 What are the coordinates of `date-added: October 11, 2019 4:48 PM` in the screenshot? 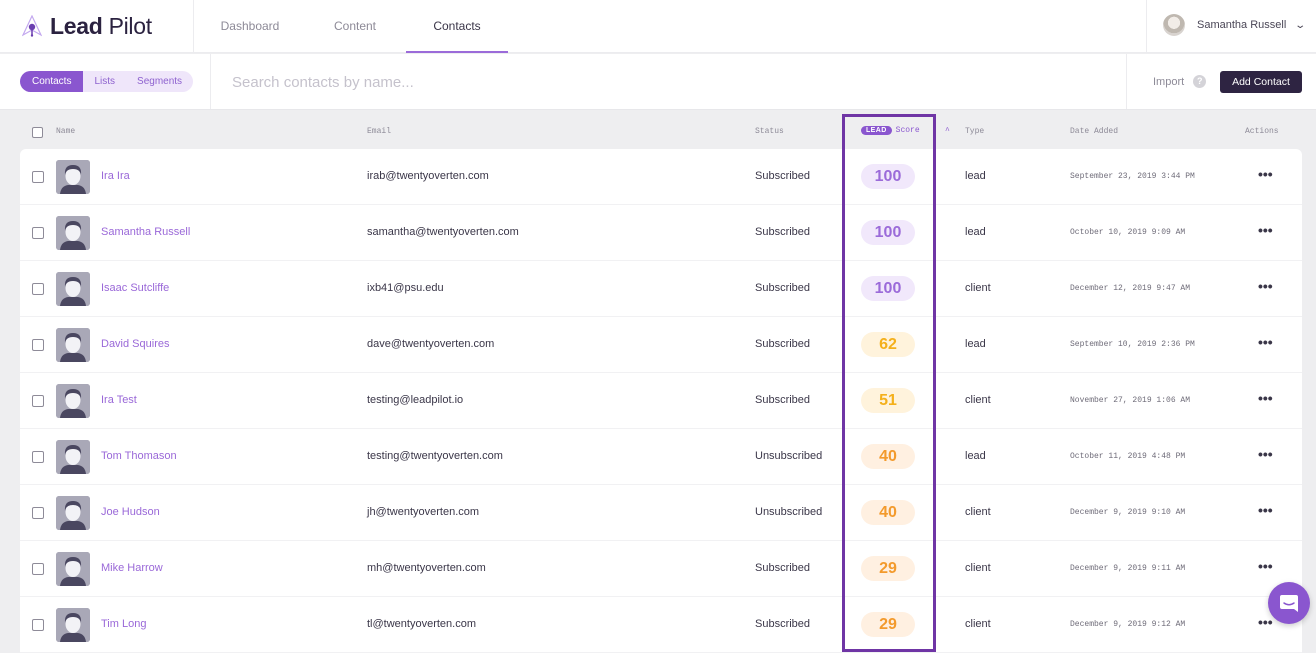 It's located at (1128, 456).